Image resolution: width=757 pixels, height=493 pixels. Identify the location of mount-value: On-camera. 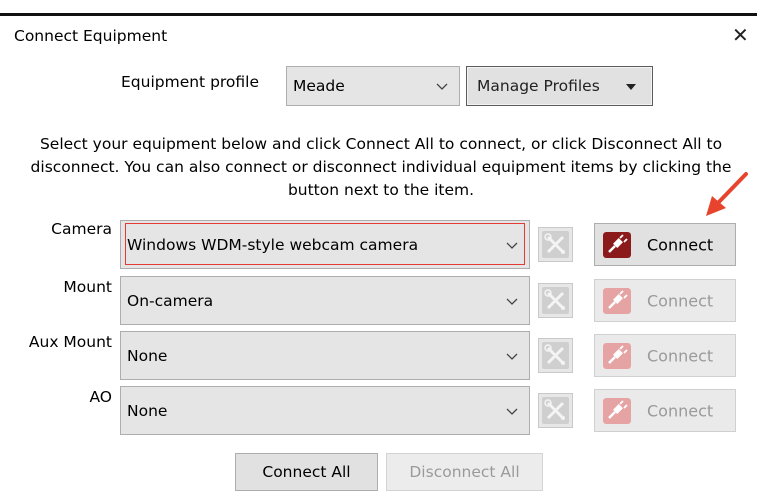
(170, 300).